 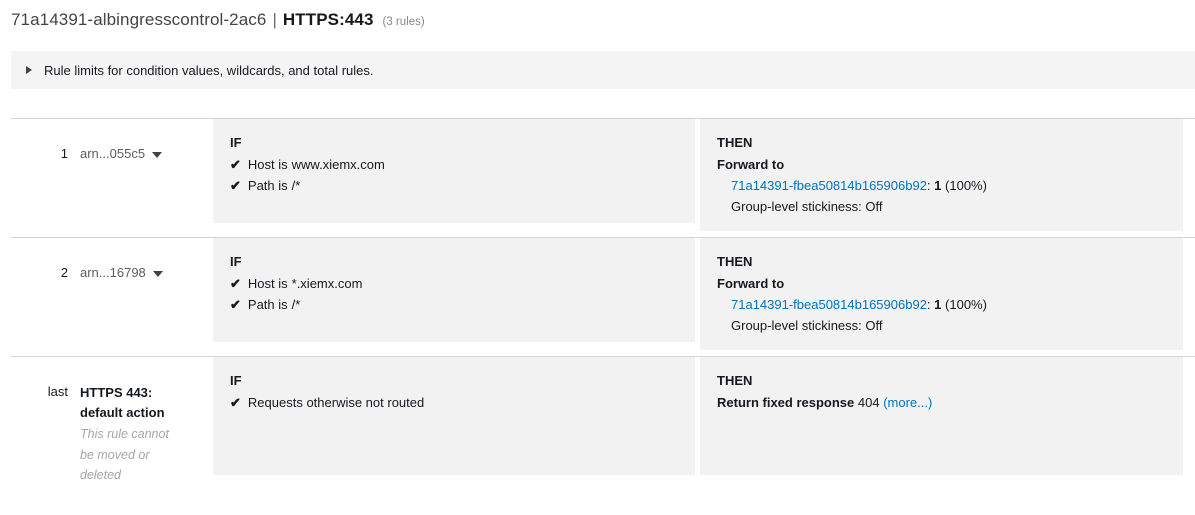 I want to click on condition-text: Host is *.xiemx.com, so click(x=305, y=283).